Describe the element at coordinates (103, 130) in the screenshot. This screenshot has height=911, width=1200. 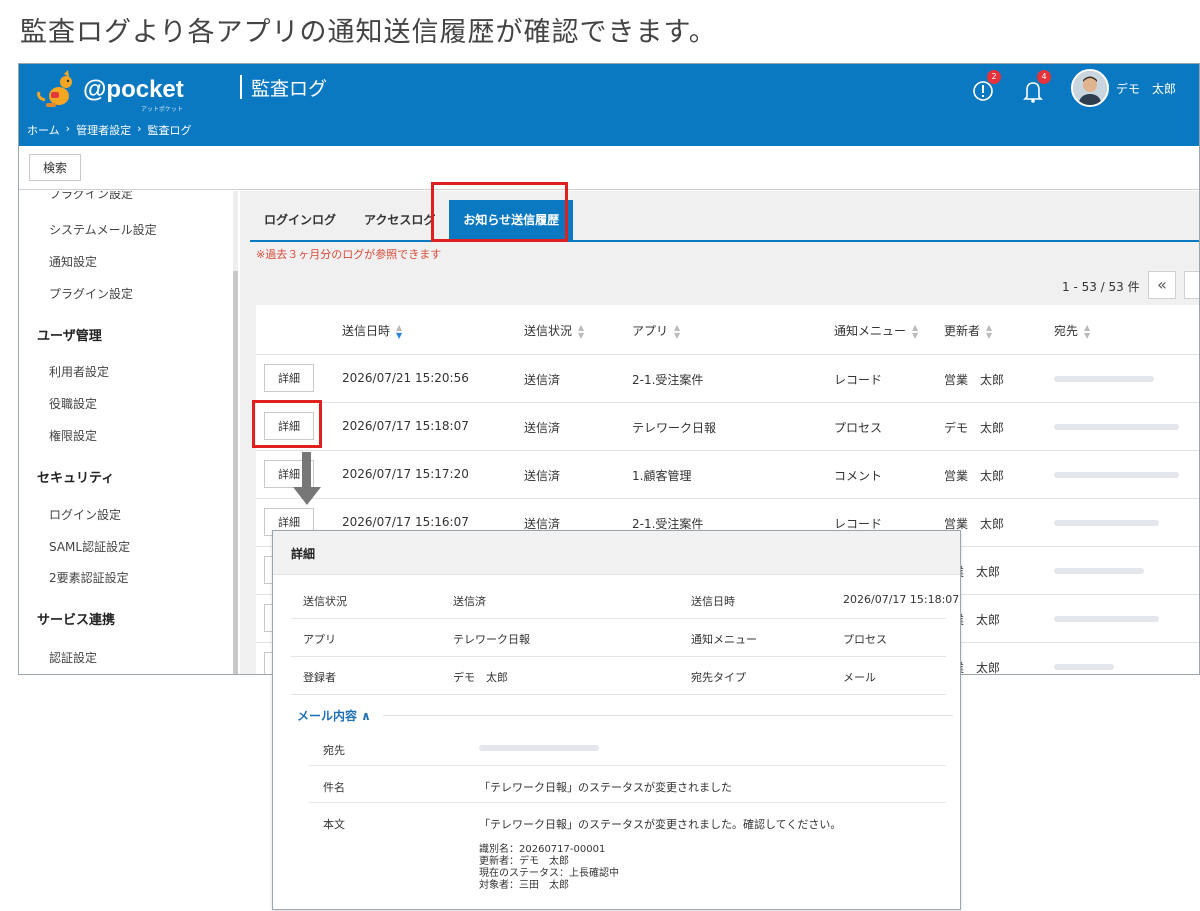
I see `breadcrumb-admin-settings: 管理者設定` at that location.